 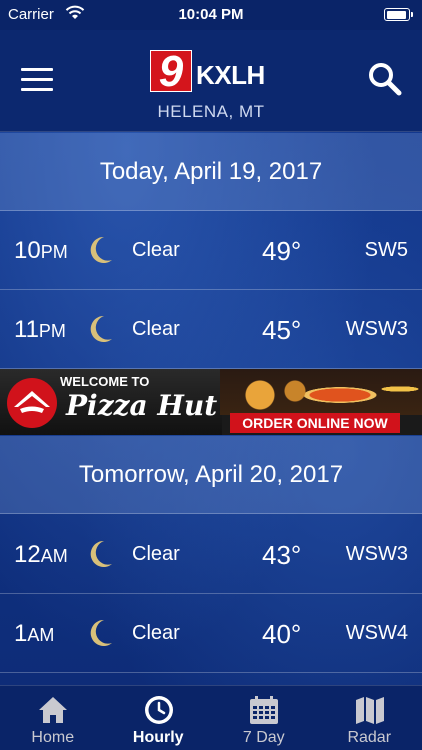 I want to click on hamburger-menu-icon, so click(x=37, y=80).